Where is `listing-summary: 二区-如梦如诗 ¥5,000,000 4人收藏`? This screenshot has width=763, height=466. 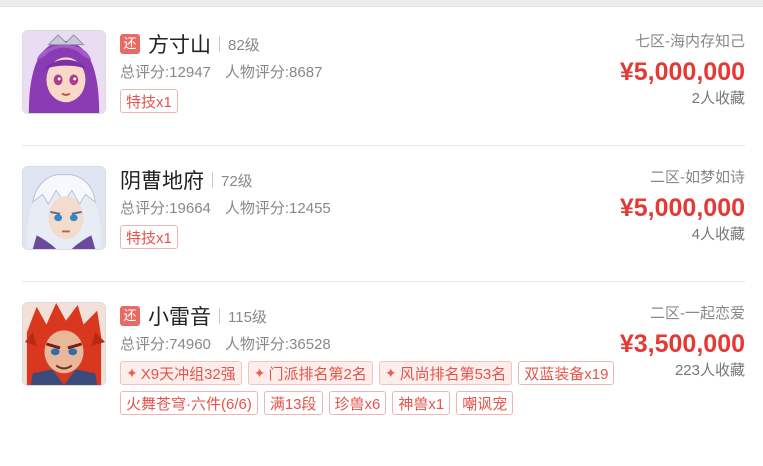
listing-summary: 二区-如梦如诗 ¥5,000,000 4人收藏 is located at coordinates (635, 206).